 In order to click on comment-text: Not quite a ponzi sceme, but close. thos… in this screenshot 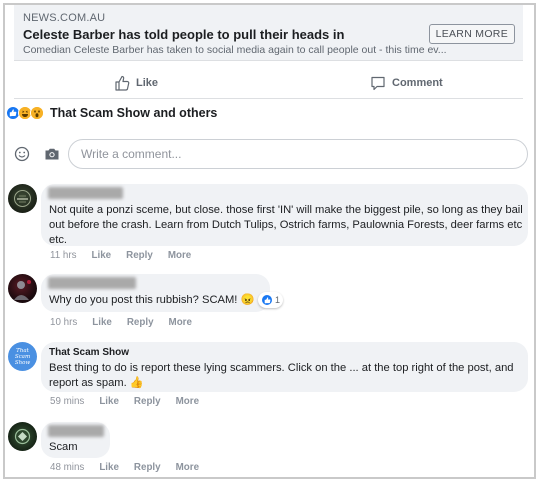, I will do `click(286, 225)`.